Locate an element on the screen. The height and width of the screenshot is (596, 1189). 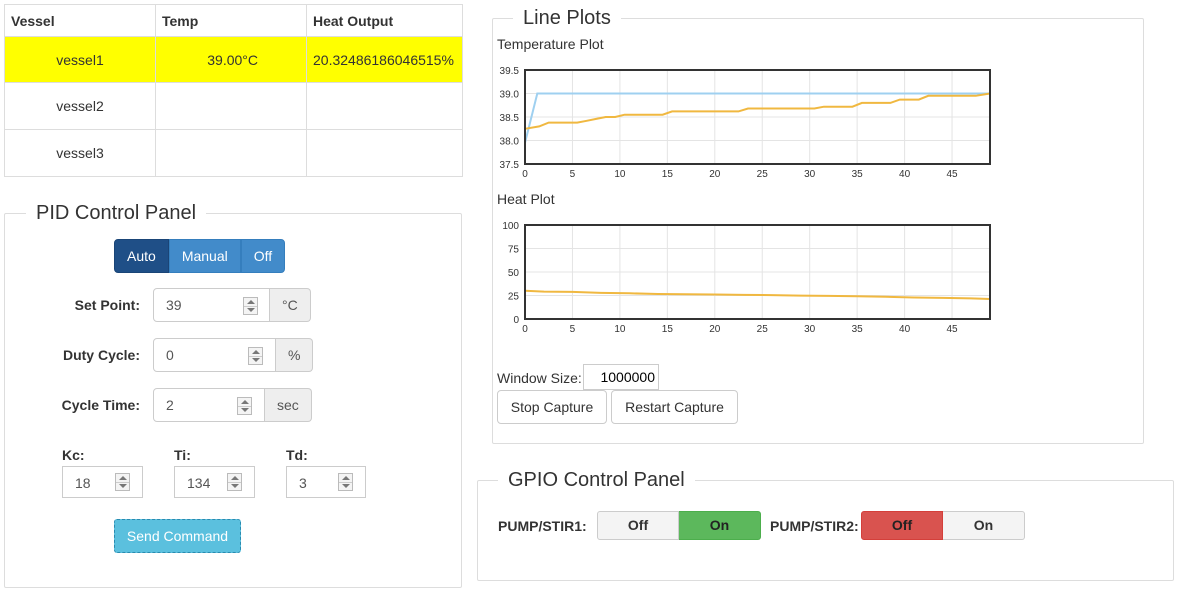
mode-manual-button: Manual is located at coordinates (204, 256).